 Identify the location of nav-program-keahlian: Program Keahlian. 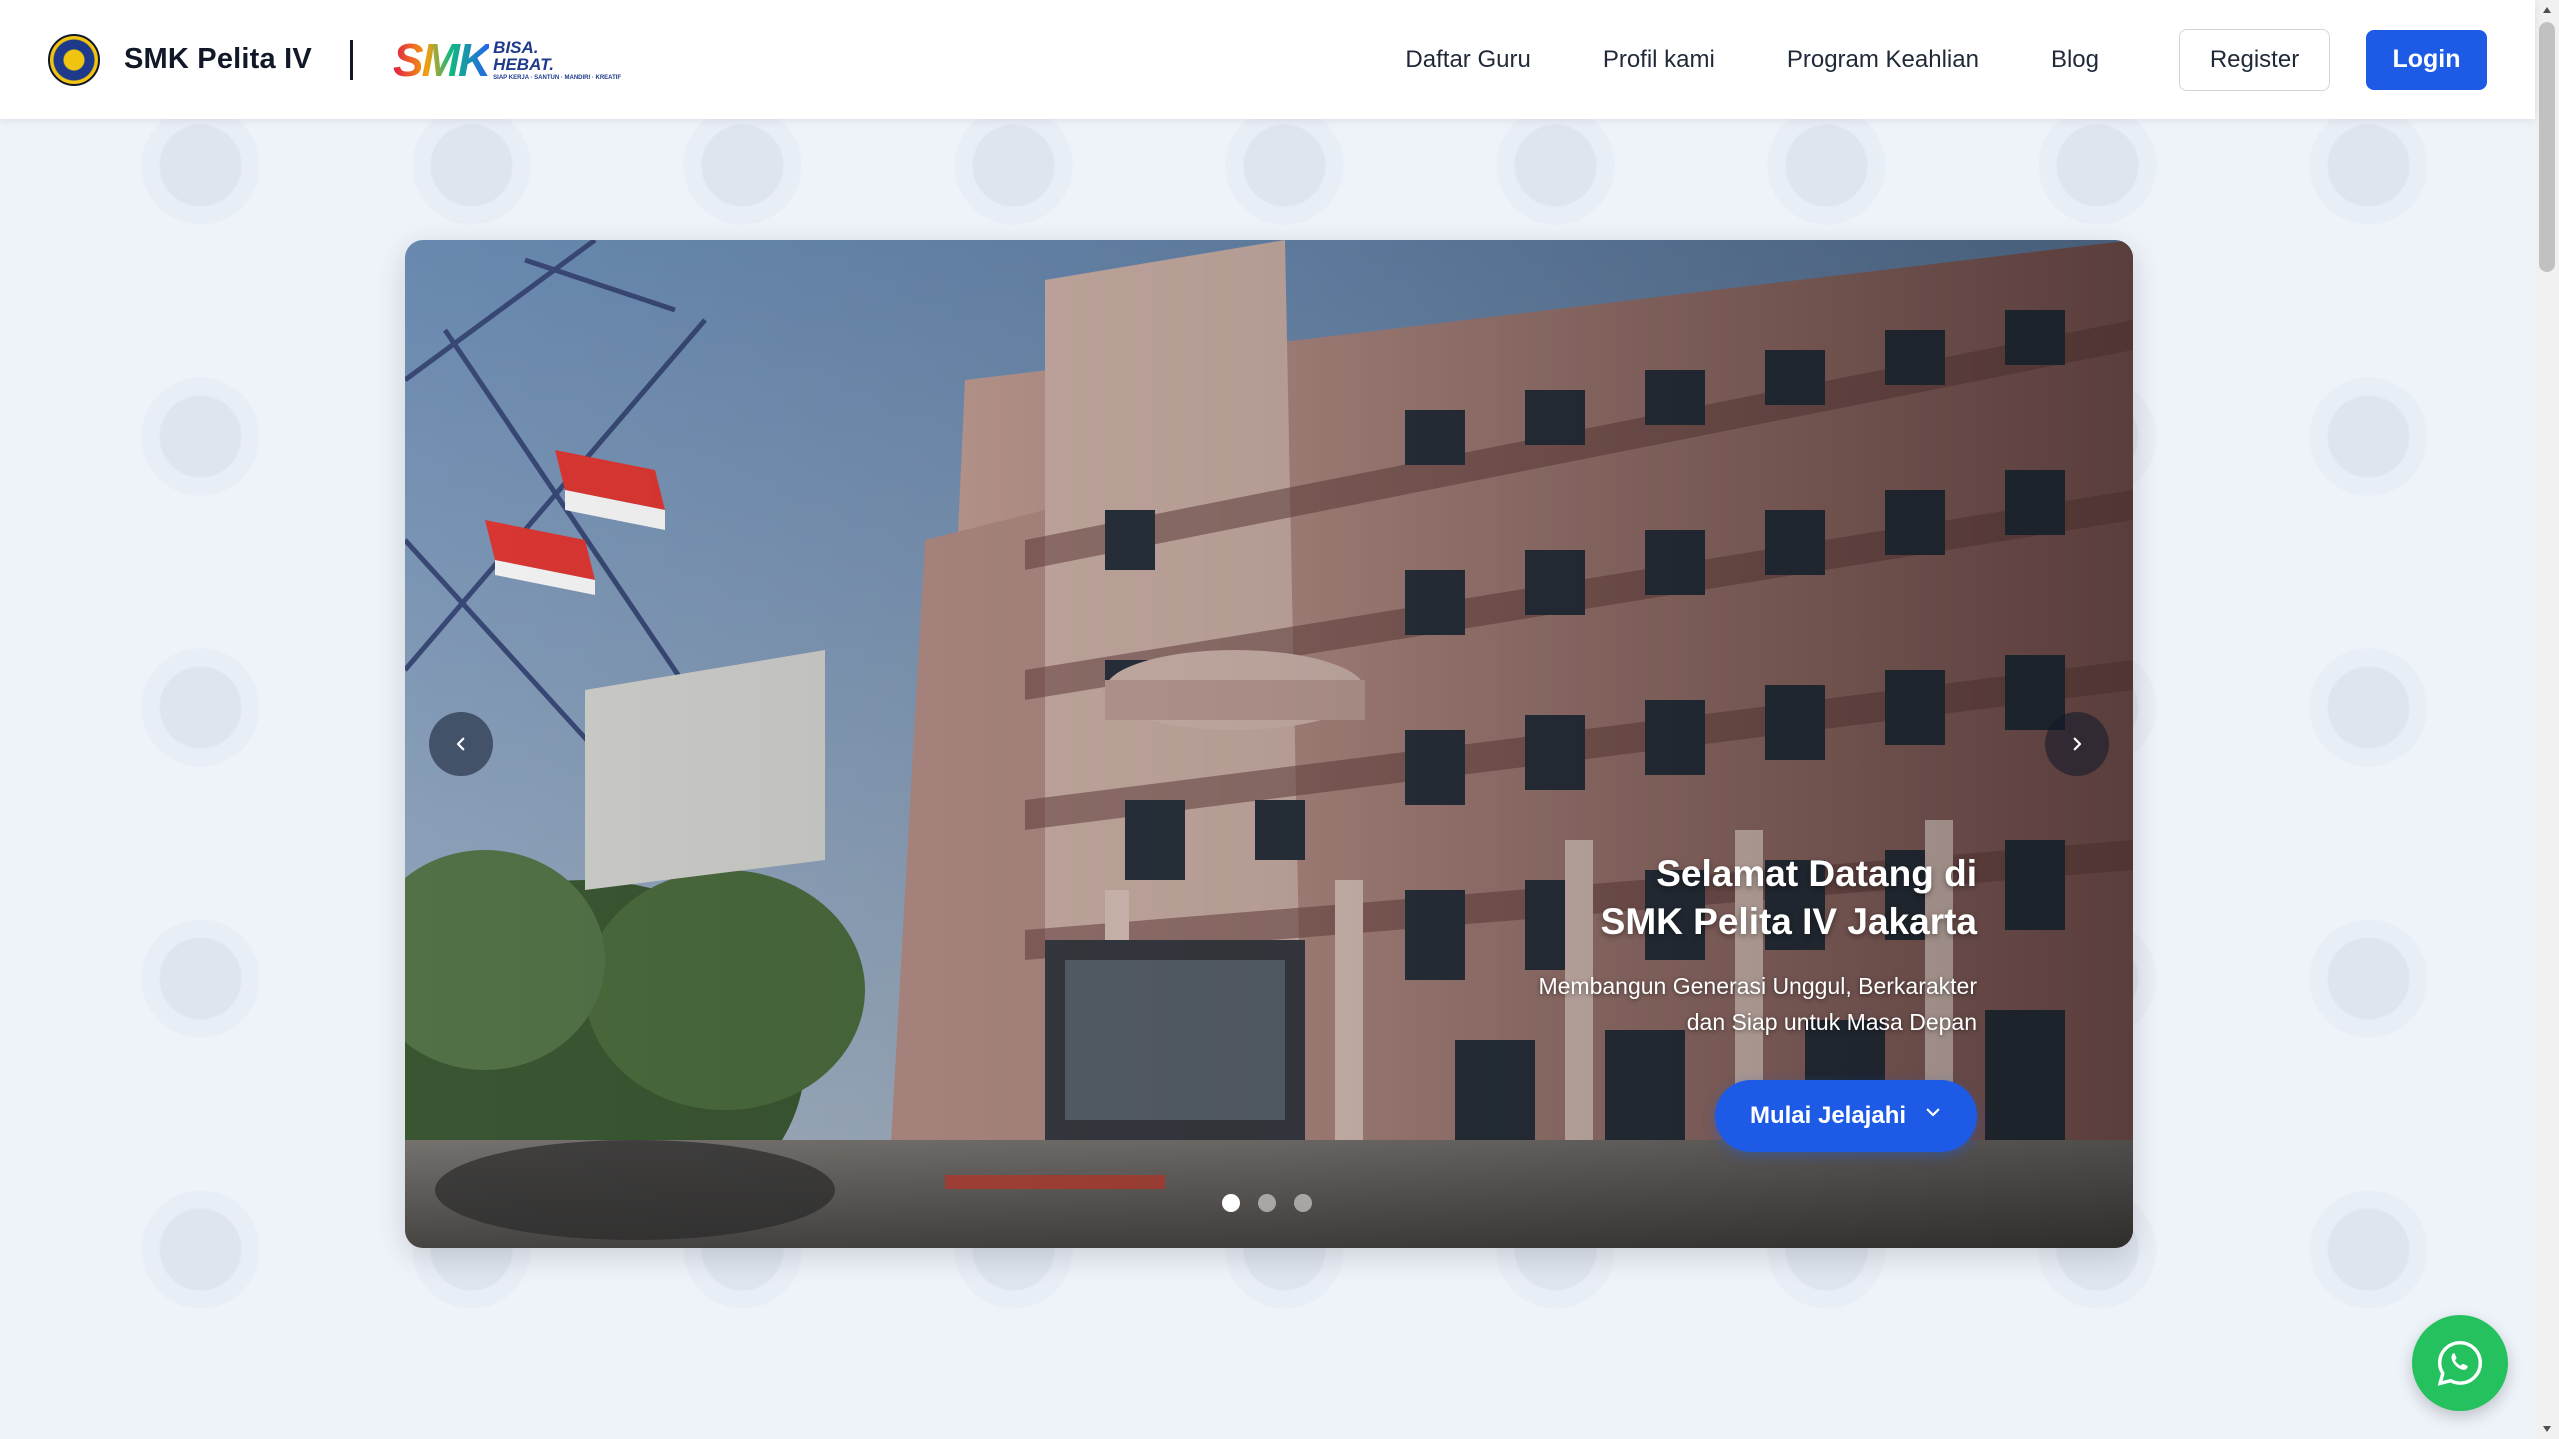
(1883, 60).